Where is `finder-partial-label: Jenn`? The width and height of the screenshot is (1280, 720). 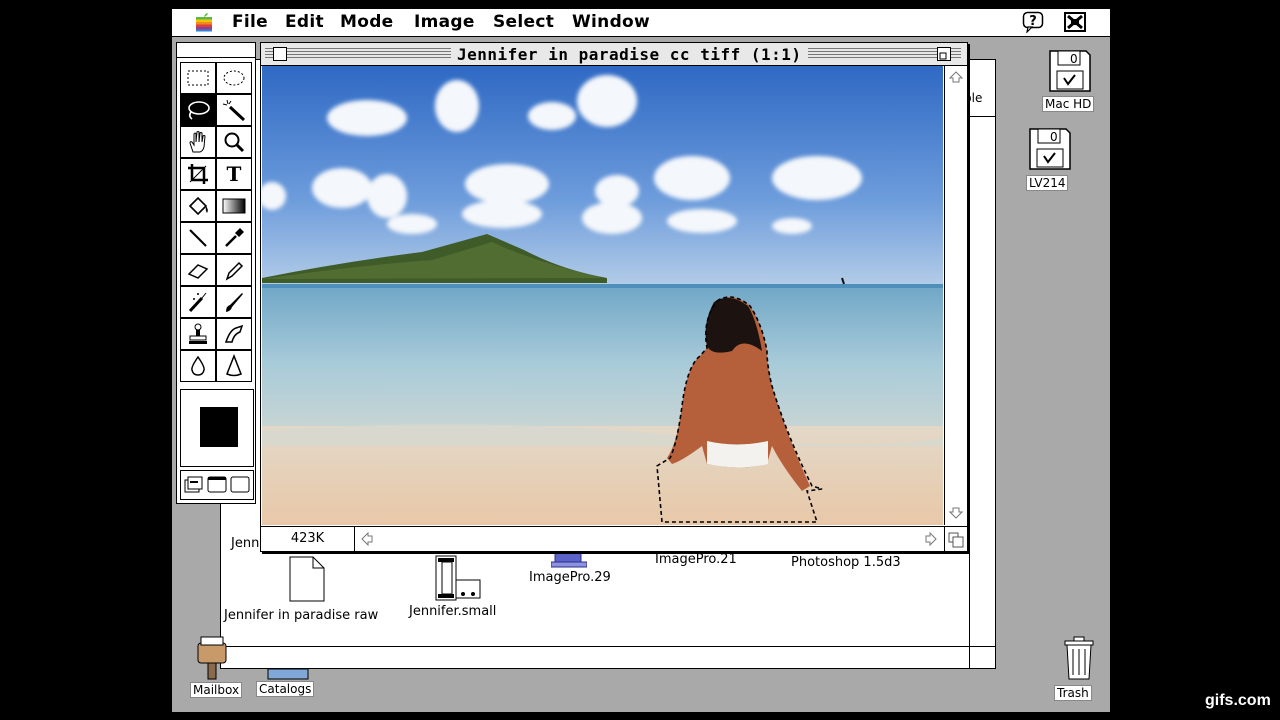
finder-partial-label: Jenn is located at coordinates (245, 543).